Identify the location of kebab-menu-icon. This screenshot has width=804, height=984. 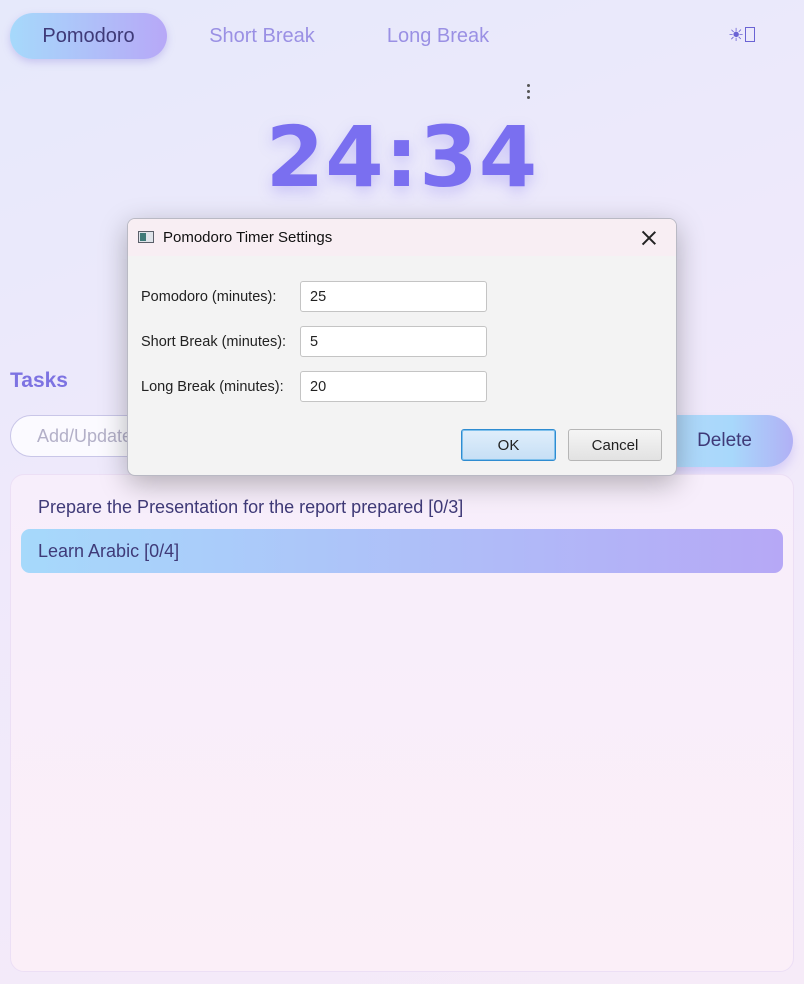
(528, 93).